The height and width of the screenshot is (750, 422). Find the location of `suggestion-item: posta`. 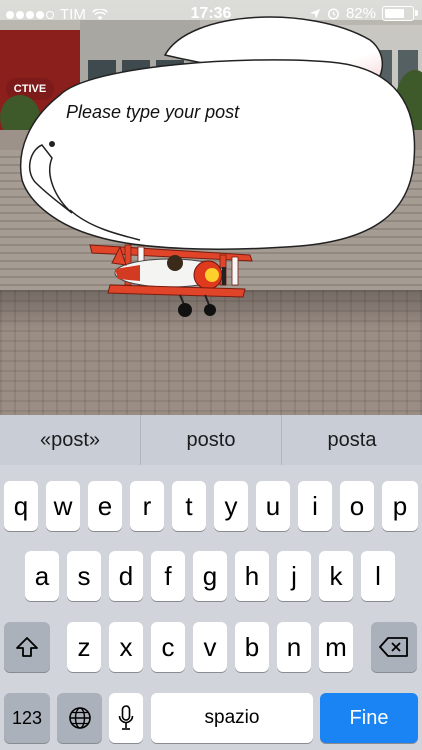

suggestion-item: posta is located at coordinates (352, 440).